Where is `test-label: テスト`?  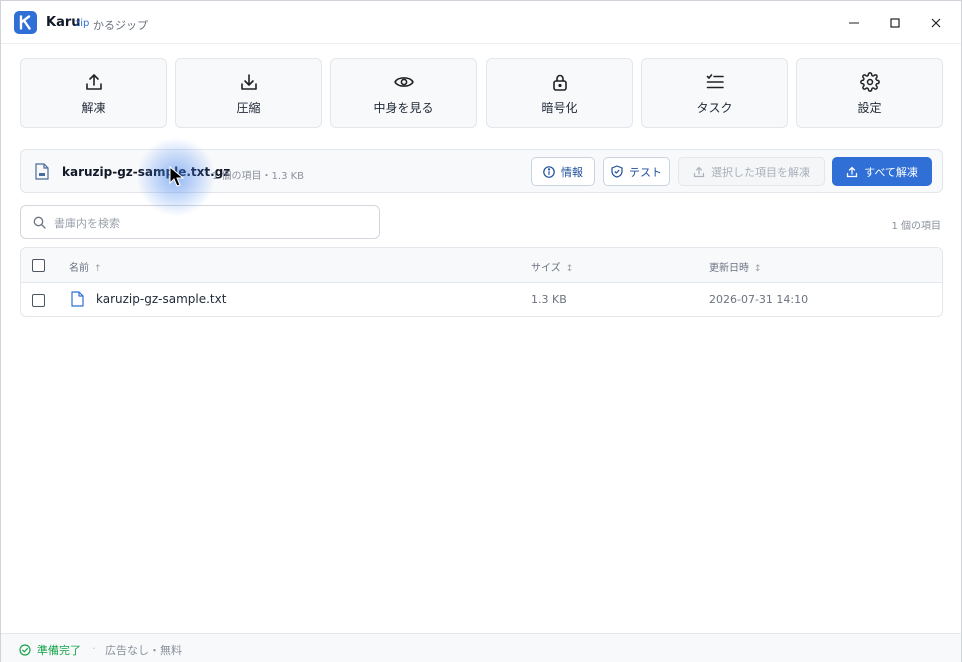 test-label: テスト is located at coordinates (645, 172).